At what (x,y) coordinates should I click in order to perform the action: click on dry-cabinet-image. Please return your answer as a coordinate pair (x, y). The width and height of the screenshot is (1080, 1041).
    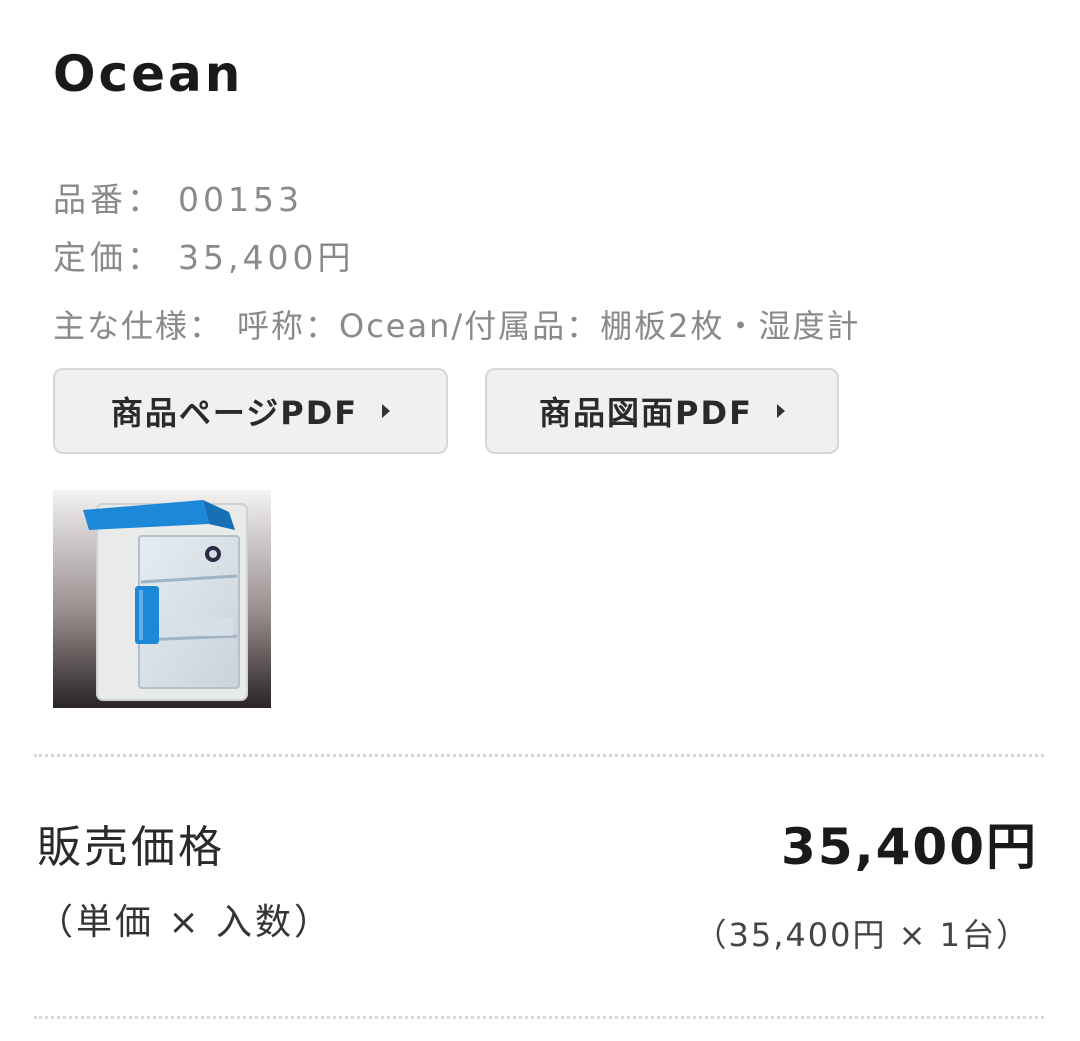
    Looking at the image, I should click on (162, 599).